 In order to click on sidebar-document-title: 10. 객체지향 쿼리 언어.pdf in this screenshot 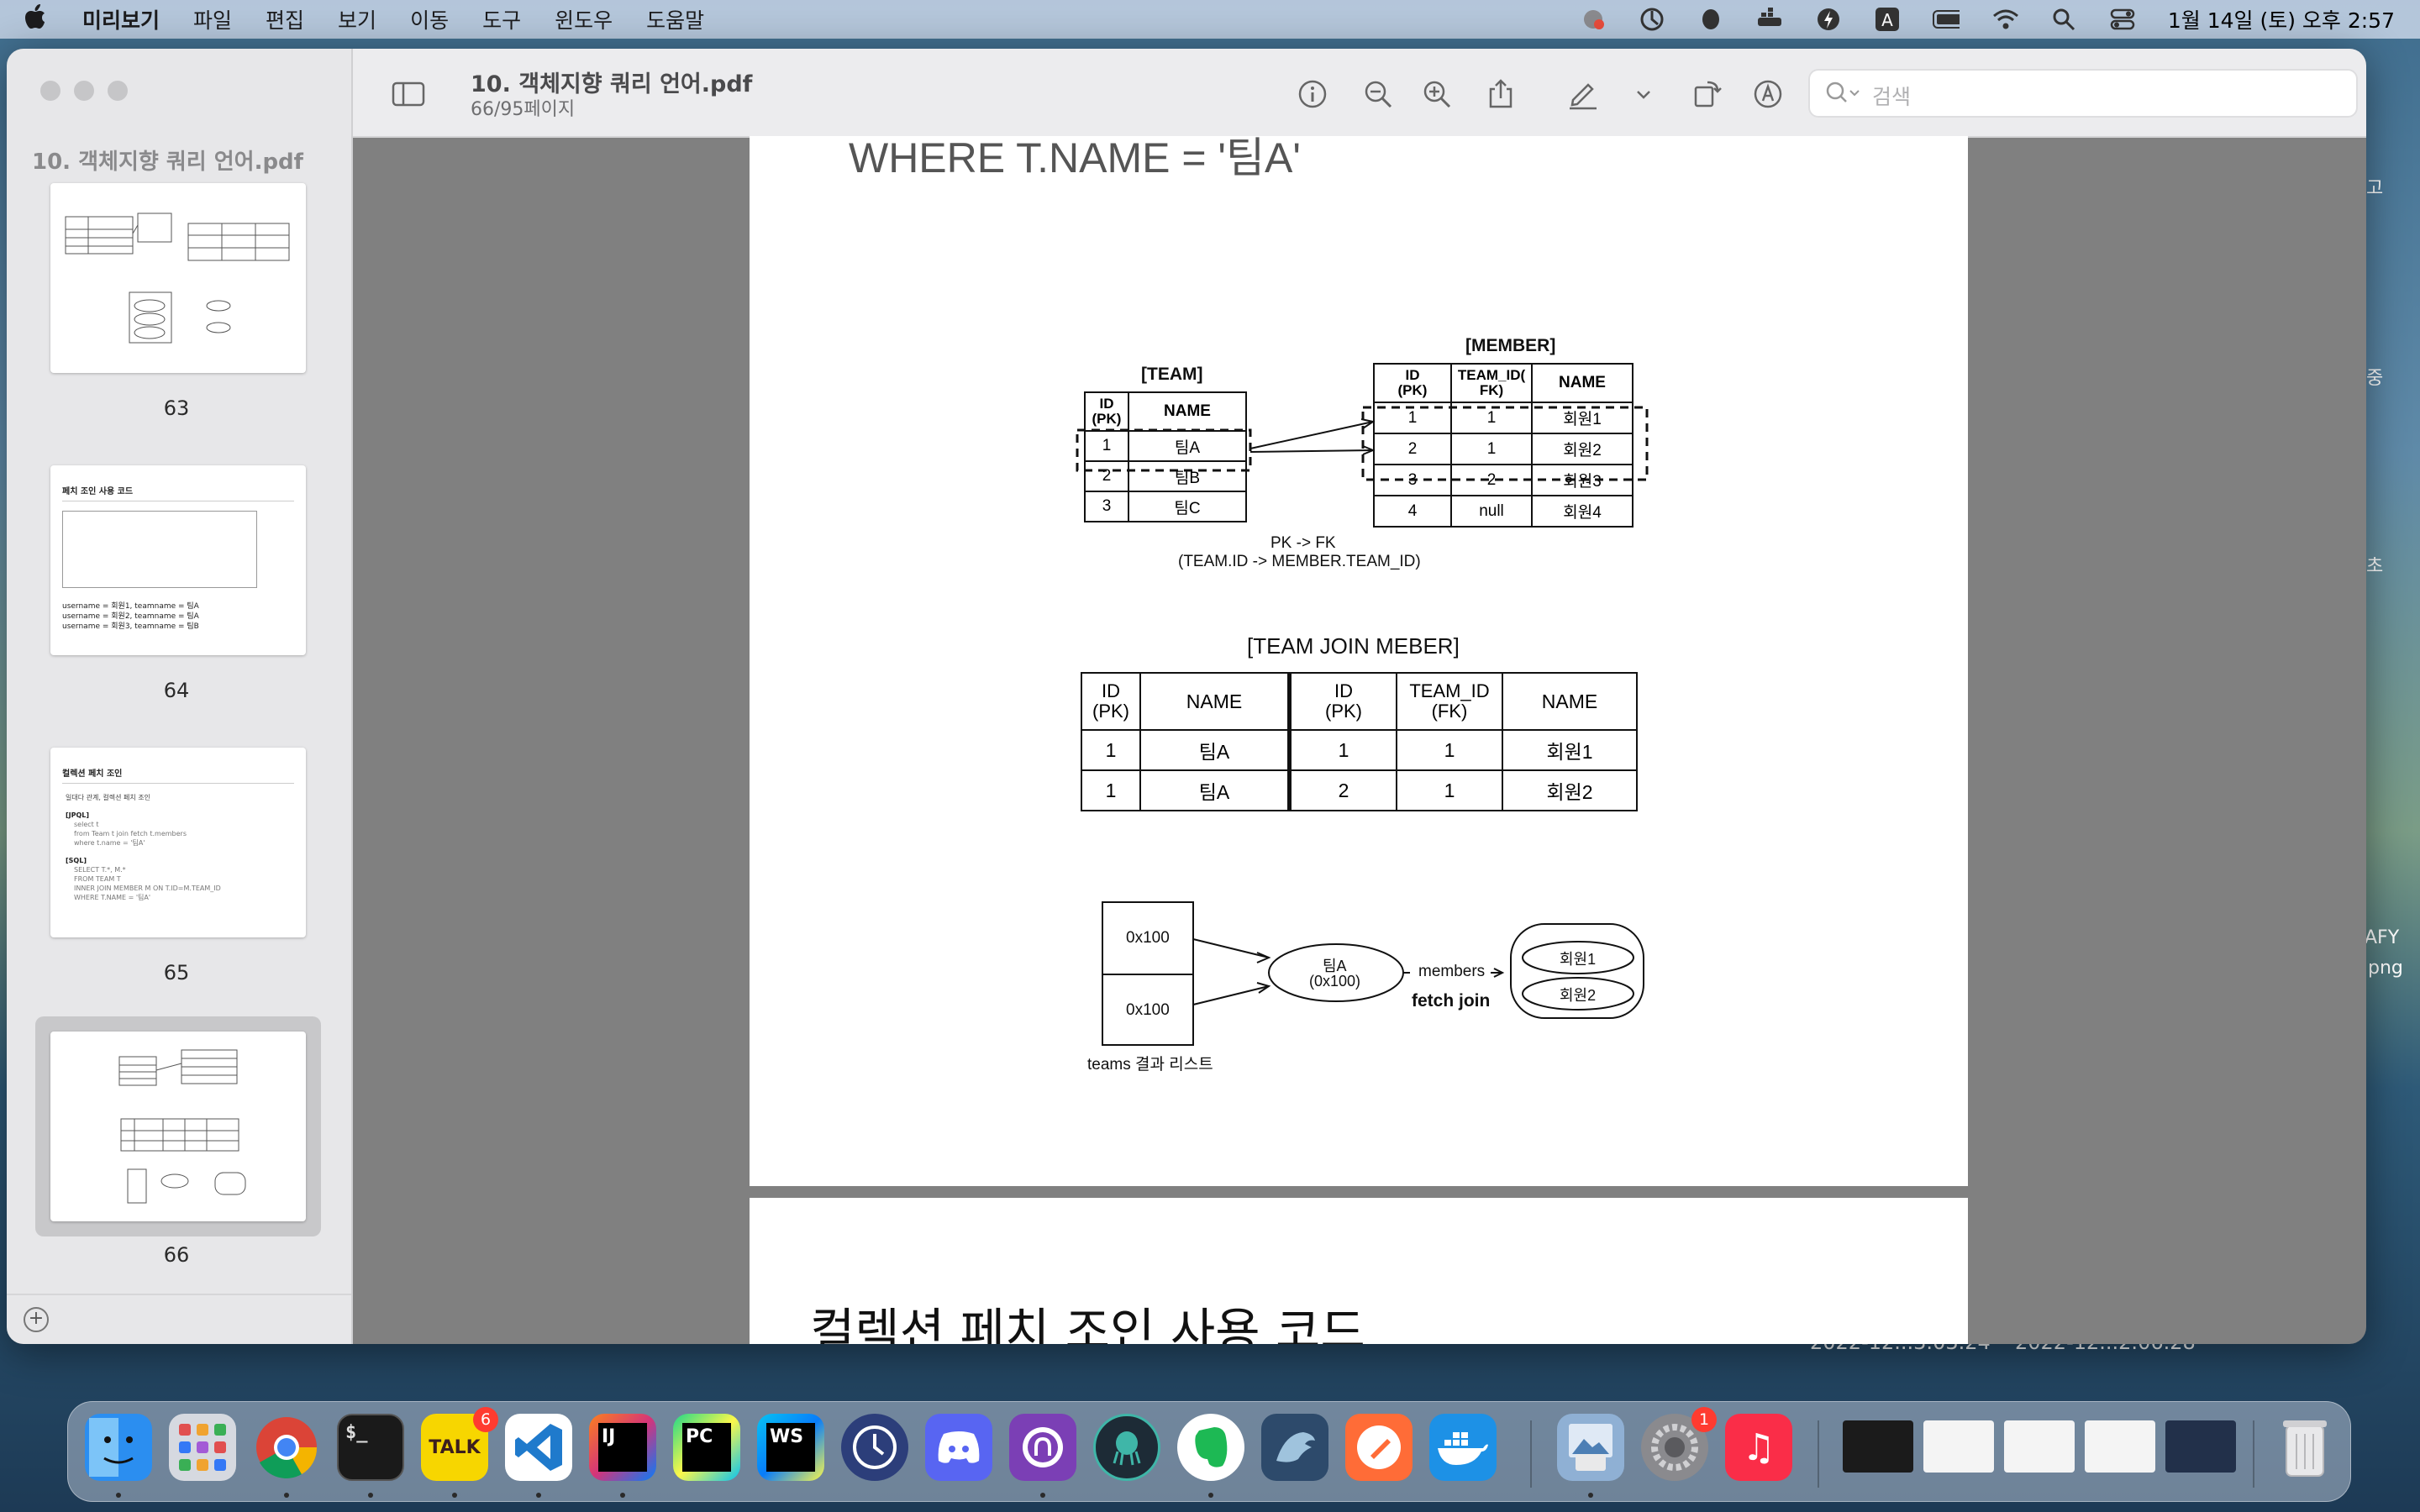, I will do `click(167, 162)`.